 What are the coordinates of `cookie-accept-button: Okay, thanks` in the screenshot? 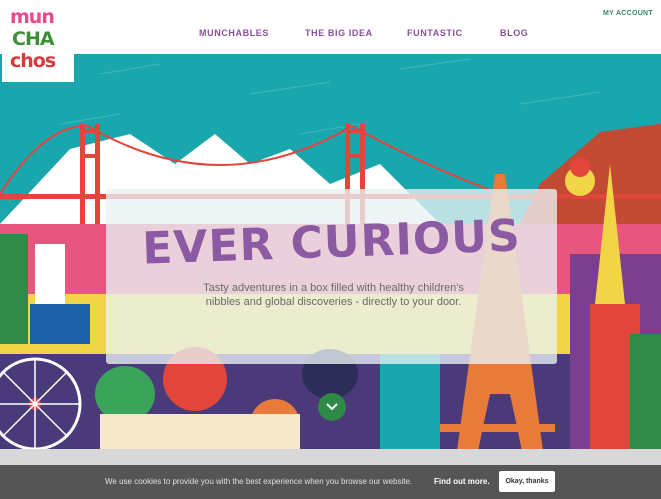 It's located at (527, 481).